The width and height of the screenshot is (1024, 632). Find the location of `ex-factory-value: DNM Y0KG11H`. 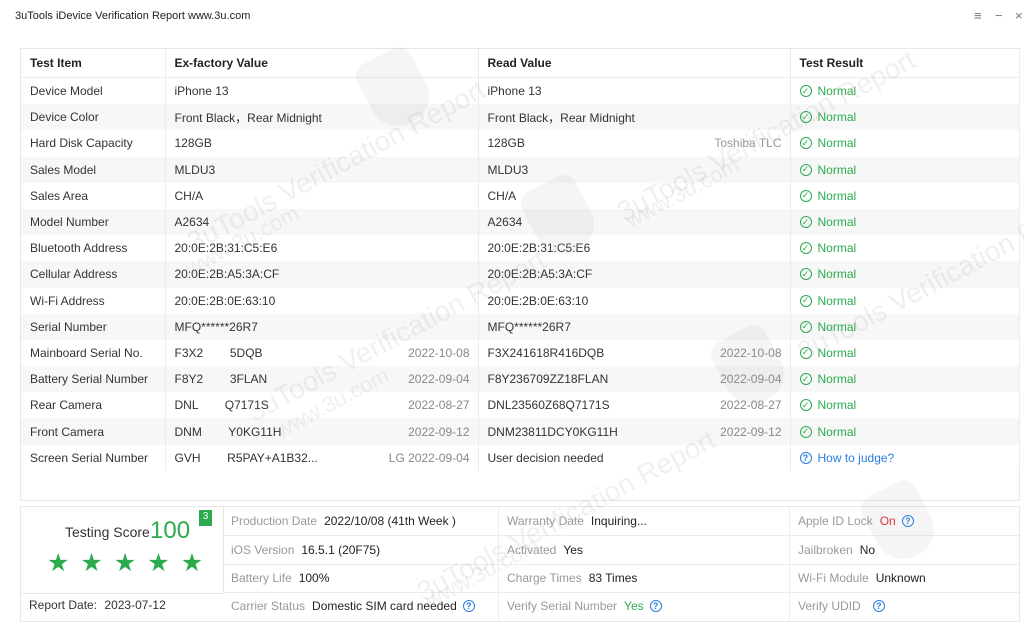

ex-factory-value: DNM Y0KG11H is located at coordinates (228, 431).